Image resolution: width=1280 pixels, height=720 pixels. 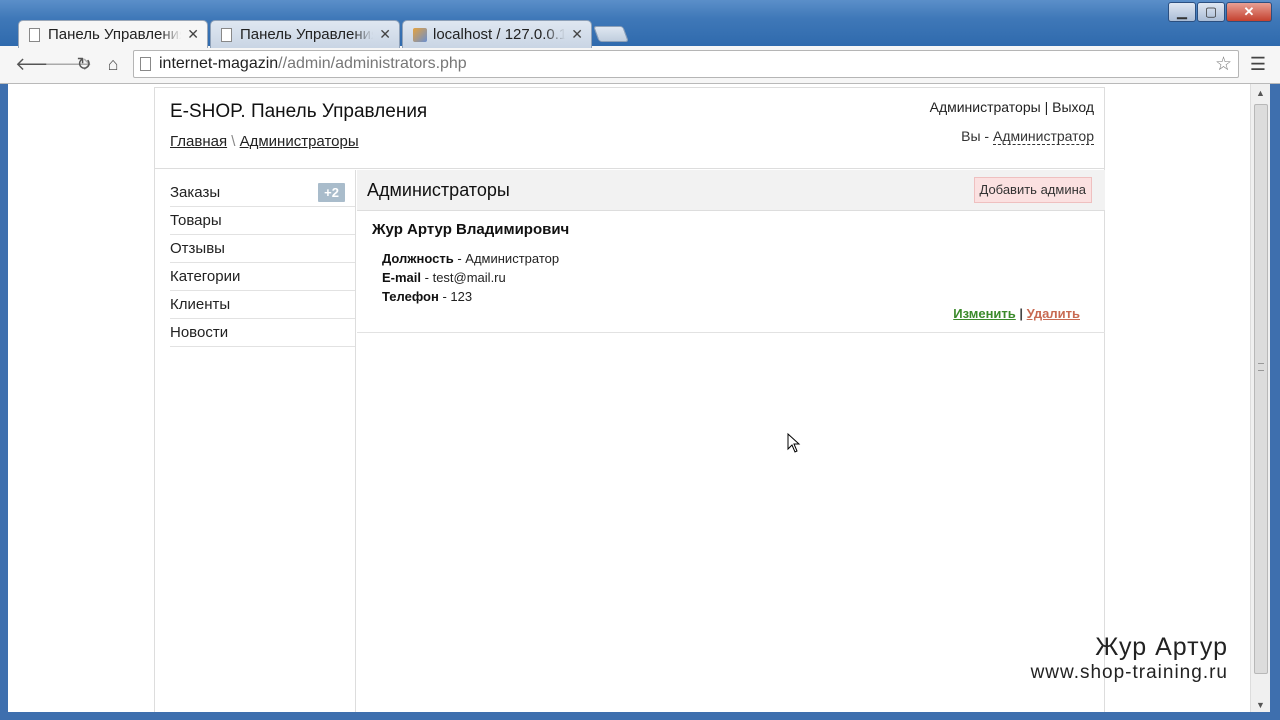 What do you see at coordinates (1053, 313) in the screenshot?
I see `delete-admin-link: Удалить` at bounding box center [1053, 313].